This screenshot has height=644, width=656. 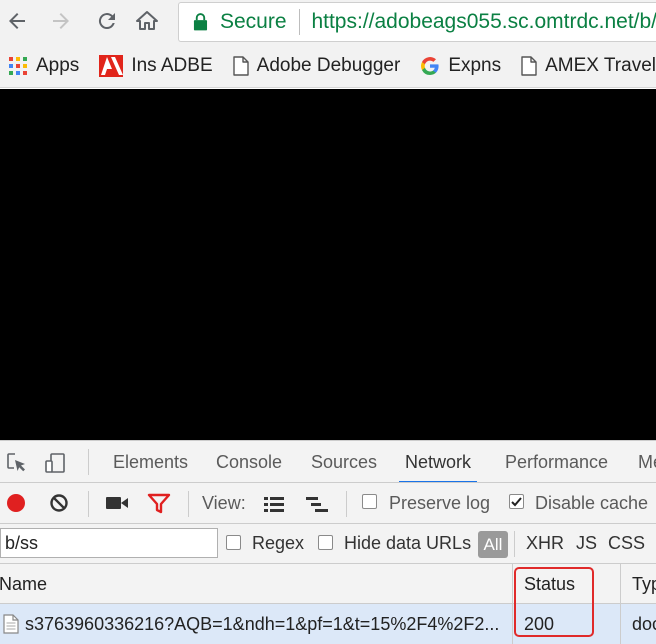 I want to click on tab-network: Network, so click(x=438, y=461).